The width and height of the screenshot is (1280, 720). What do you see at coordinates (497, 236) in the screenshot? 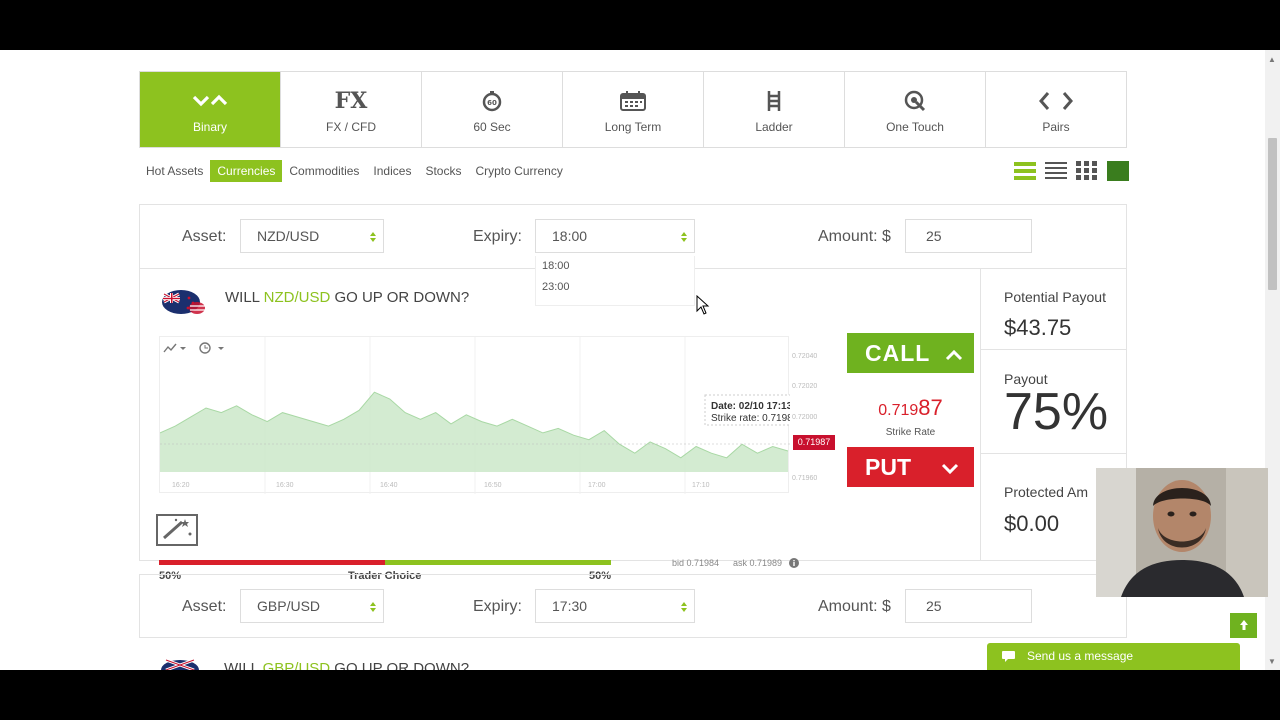
I see `expiry-label: Expiry:` at bounding box center [497, 236].